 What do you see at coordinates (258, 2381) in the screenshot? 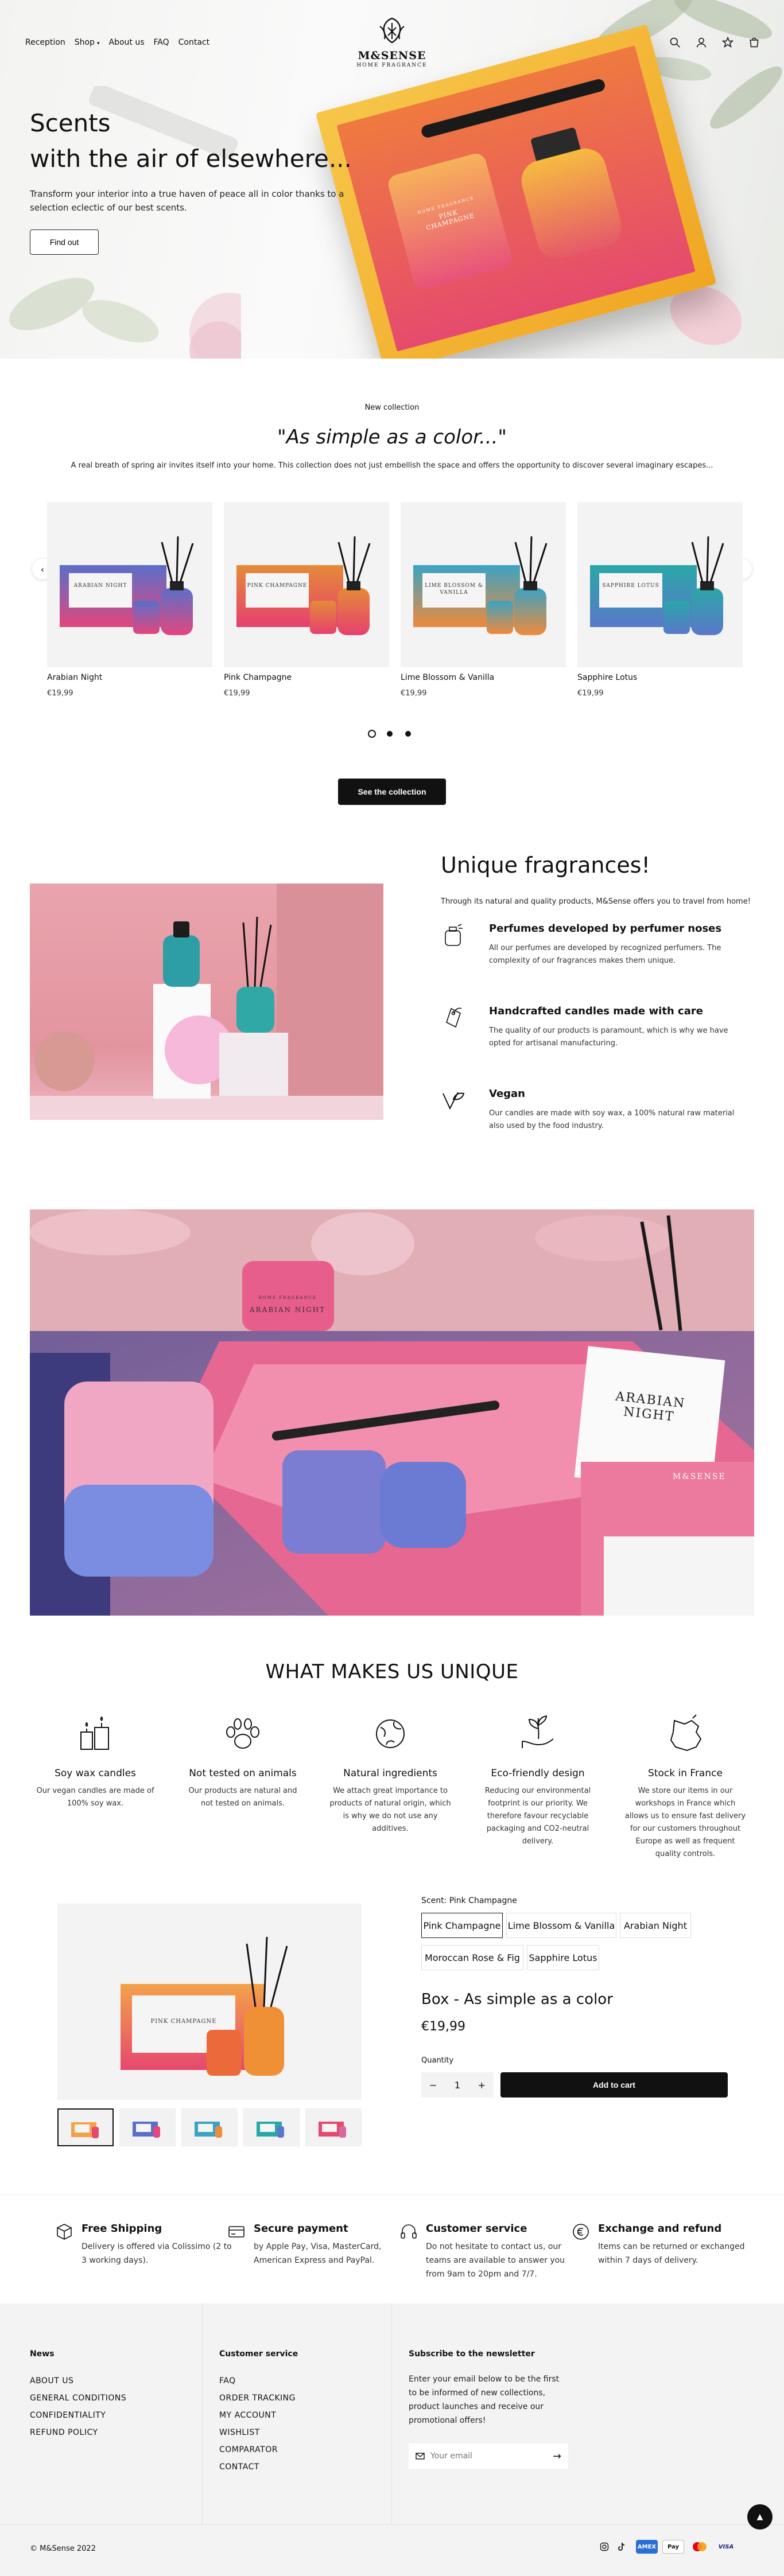
I see `footer-link-faq: FAQ` at bounding box center [258, 2381].